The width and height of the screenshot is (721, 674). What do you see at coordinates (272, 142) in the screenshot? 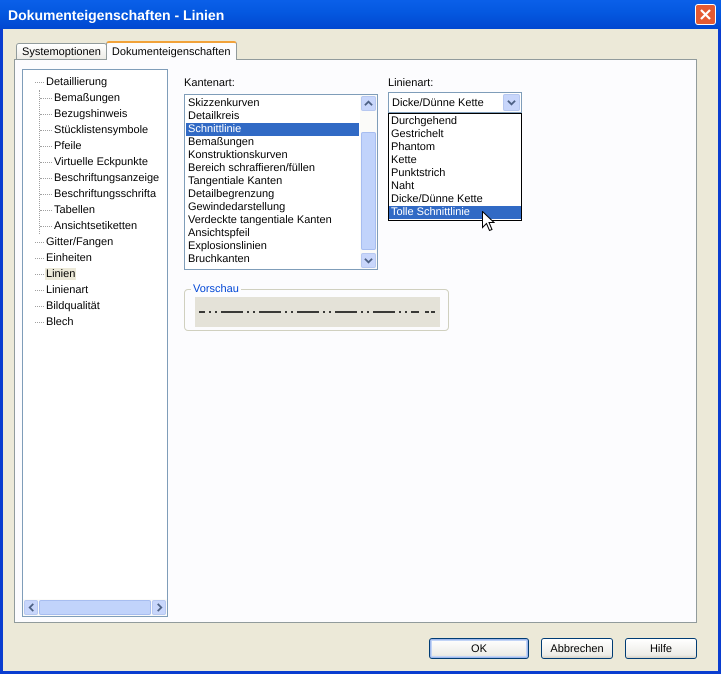
I see `list-item: Bemaßungen` at bounding box center [272, 142].